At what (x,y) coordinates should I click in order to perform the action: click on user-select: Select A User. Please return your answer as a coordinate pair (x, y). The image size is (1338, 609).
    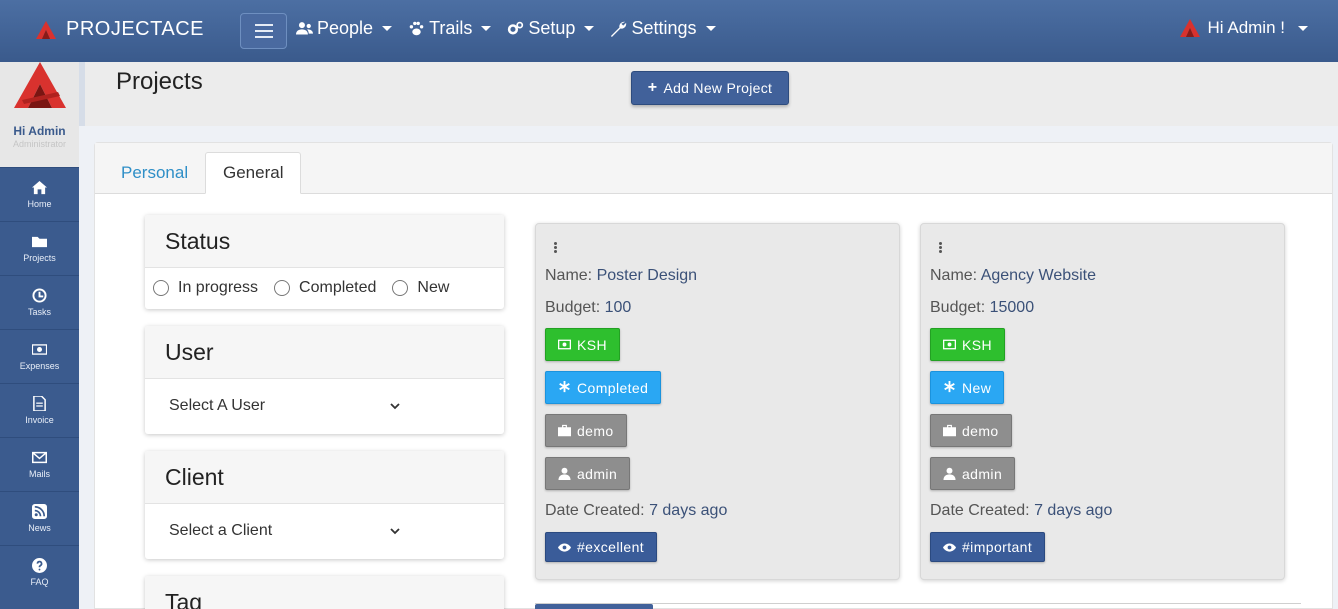
    Looking at the image, I should click on (324, 406).